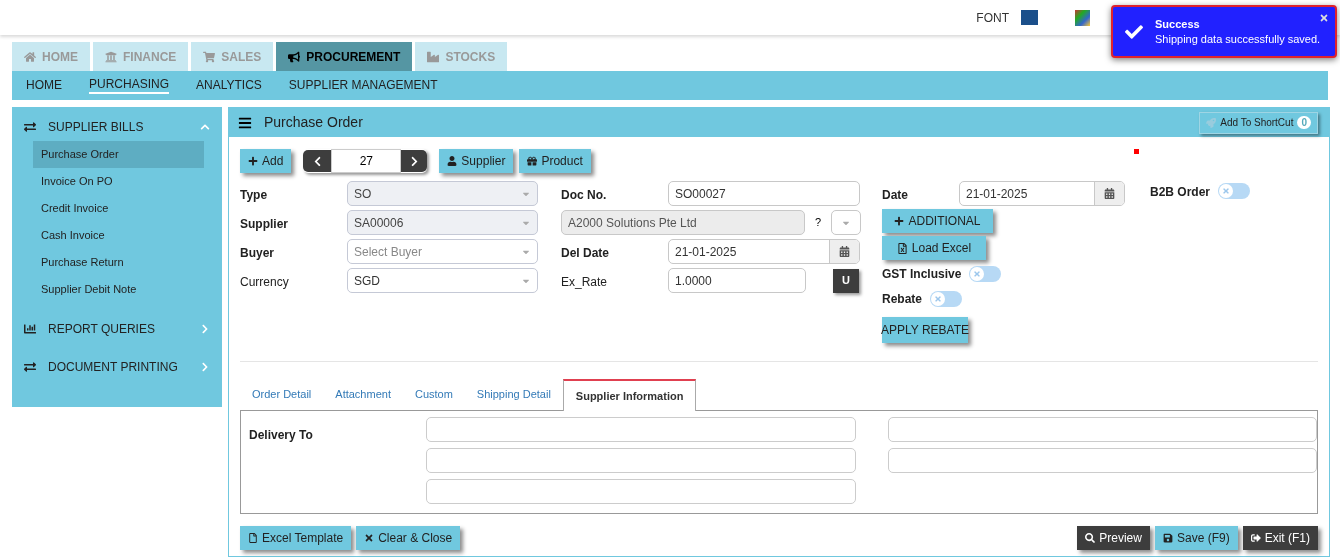 The image size is (1340, 560). I want to click on sidebar-item: Credit Invoice, so click(118, 208).